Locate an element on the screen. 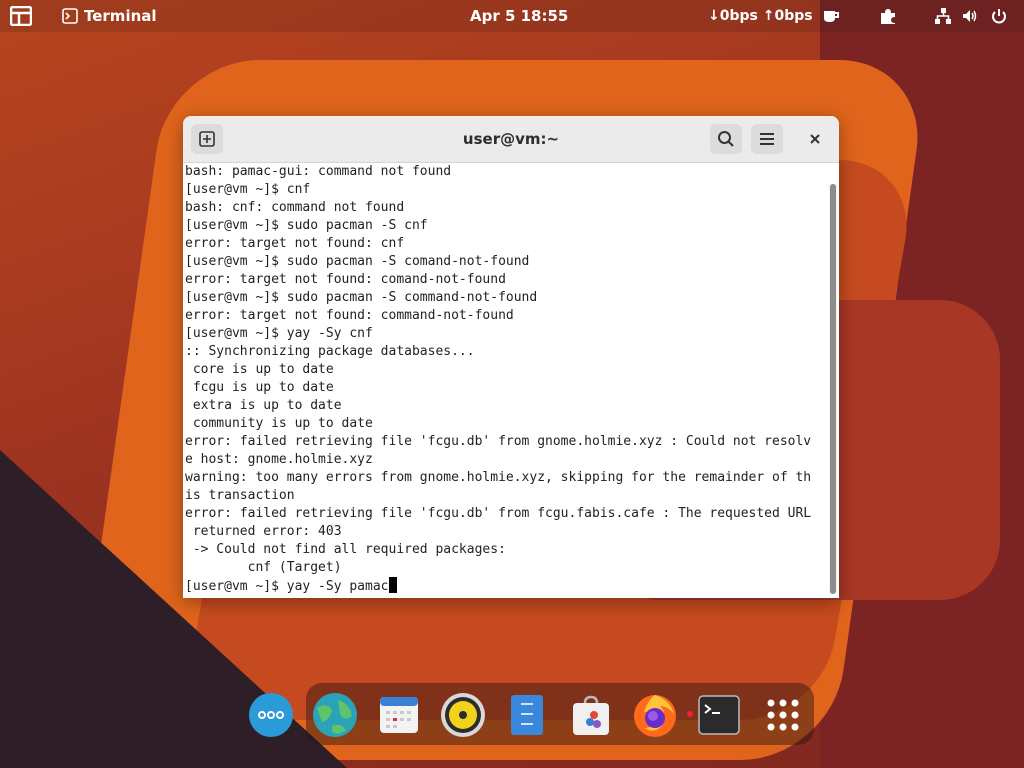 This screenshot has height=768, width=1024. activities-grid-icon is located at coordinates (21, 16).